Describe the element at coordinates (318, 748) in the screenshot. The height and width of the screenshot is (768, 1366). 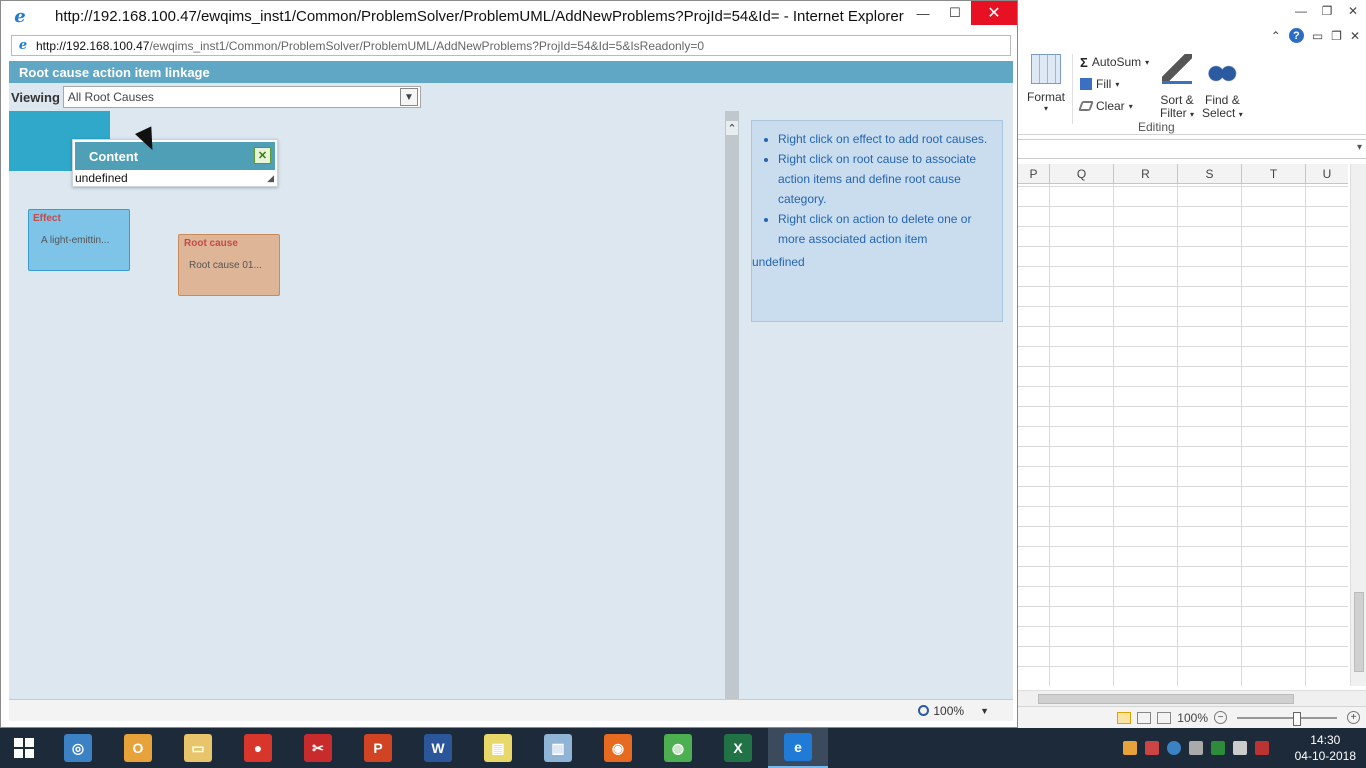
I see `taskbar-app-snip: ✂` at that location.